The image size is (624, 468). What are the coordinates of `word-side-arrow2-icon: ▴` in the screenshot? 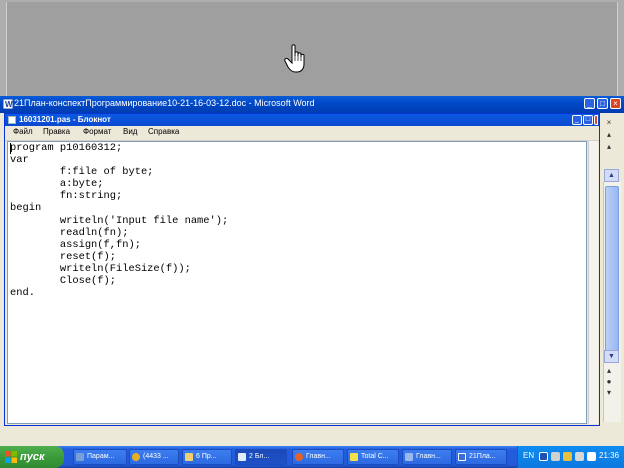 It's located at (609, 147).